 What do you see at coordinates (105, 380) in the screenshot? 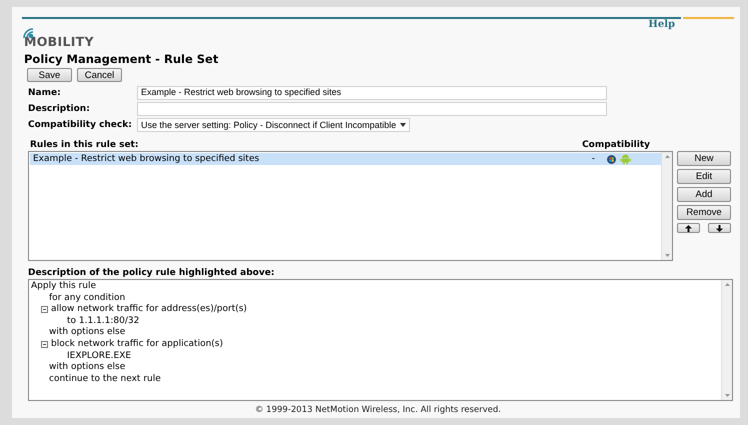
I see `description-line: continue to the next rule` at bounding box center [105, 380].